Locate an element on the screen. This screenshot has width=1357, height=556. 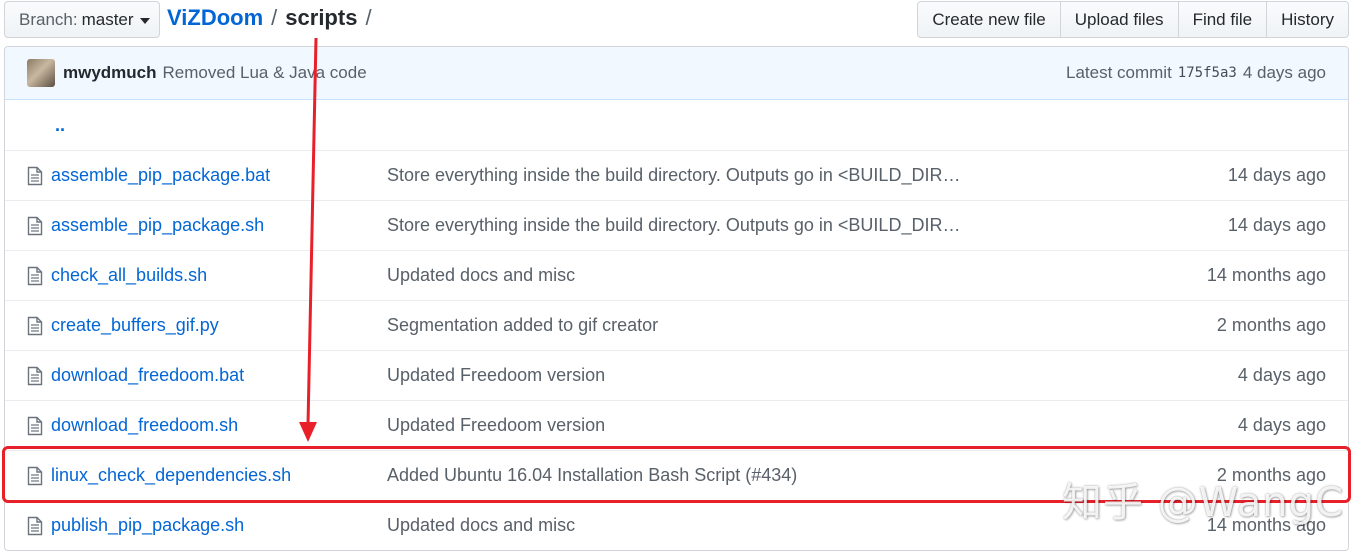
file-name-link: download_freedoom.sh is located at coordinates (219, 425).